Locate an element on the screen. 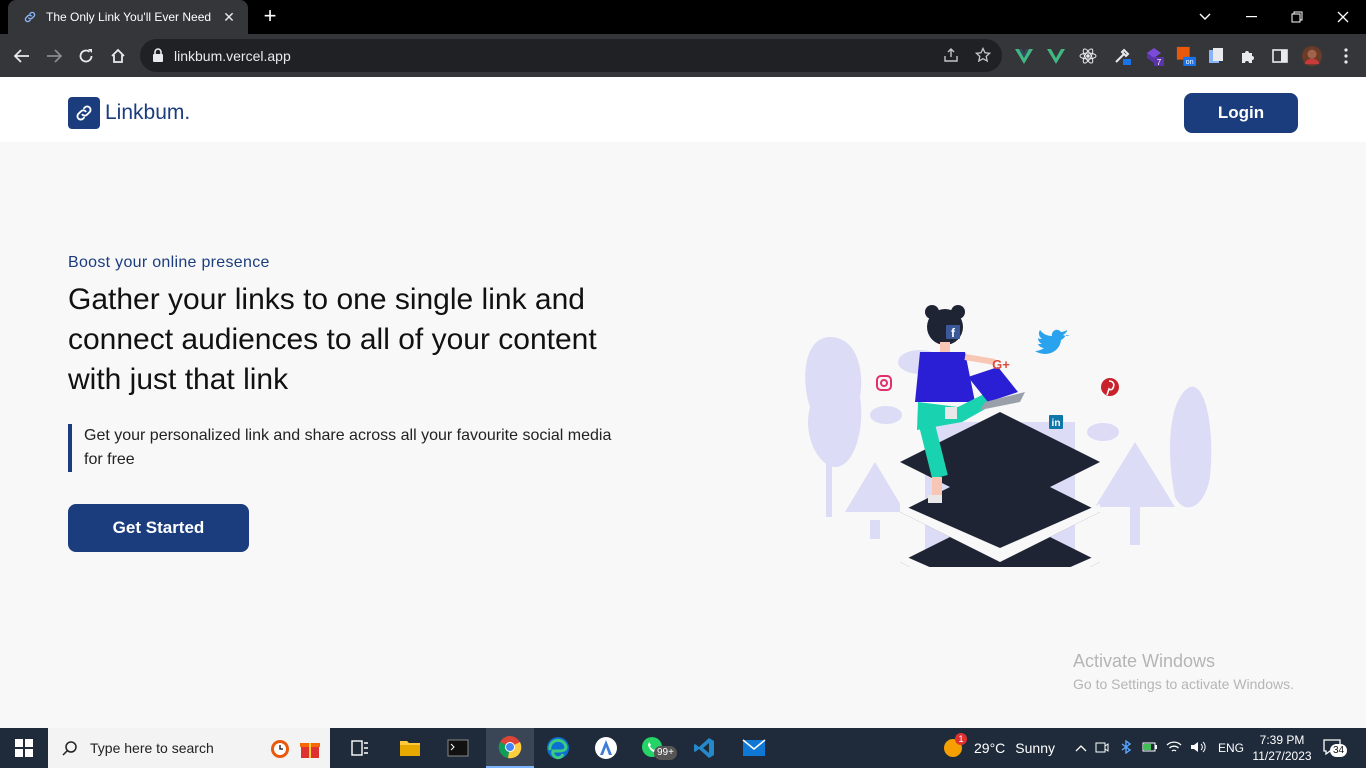  close-window-button is located at coordinates (1343, 17).